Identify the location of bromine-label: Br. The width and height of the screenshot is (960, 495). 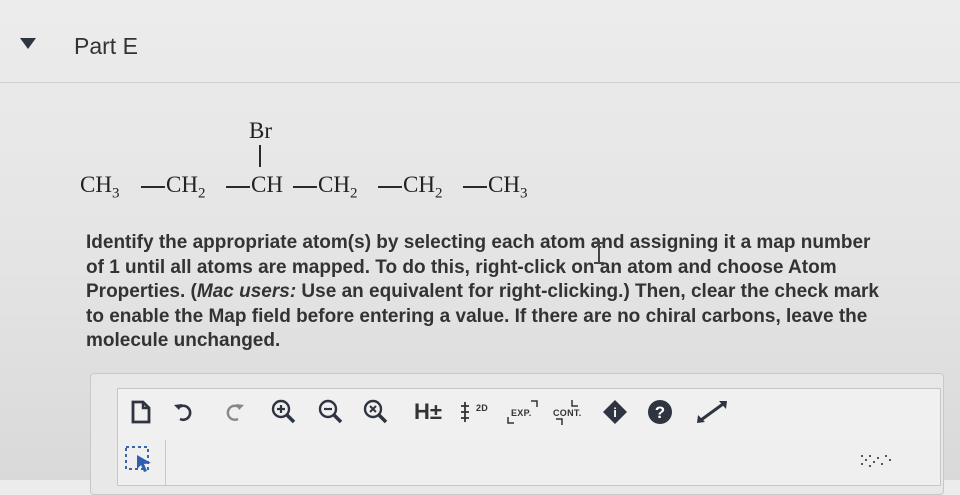
(260, 130).